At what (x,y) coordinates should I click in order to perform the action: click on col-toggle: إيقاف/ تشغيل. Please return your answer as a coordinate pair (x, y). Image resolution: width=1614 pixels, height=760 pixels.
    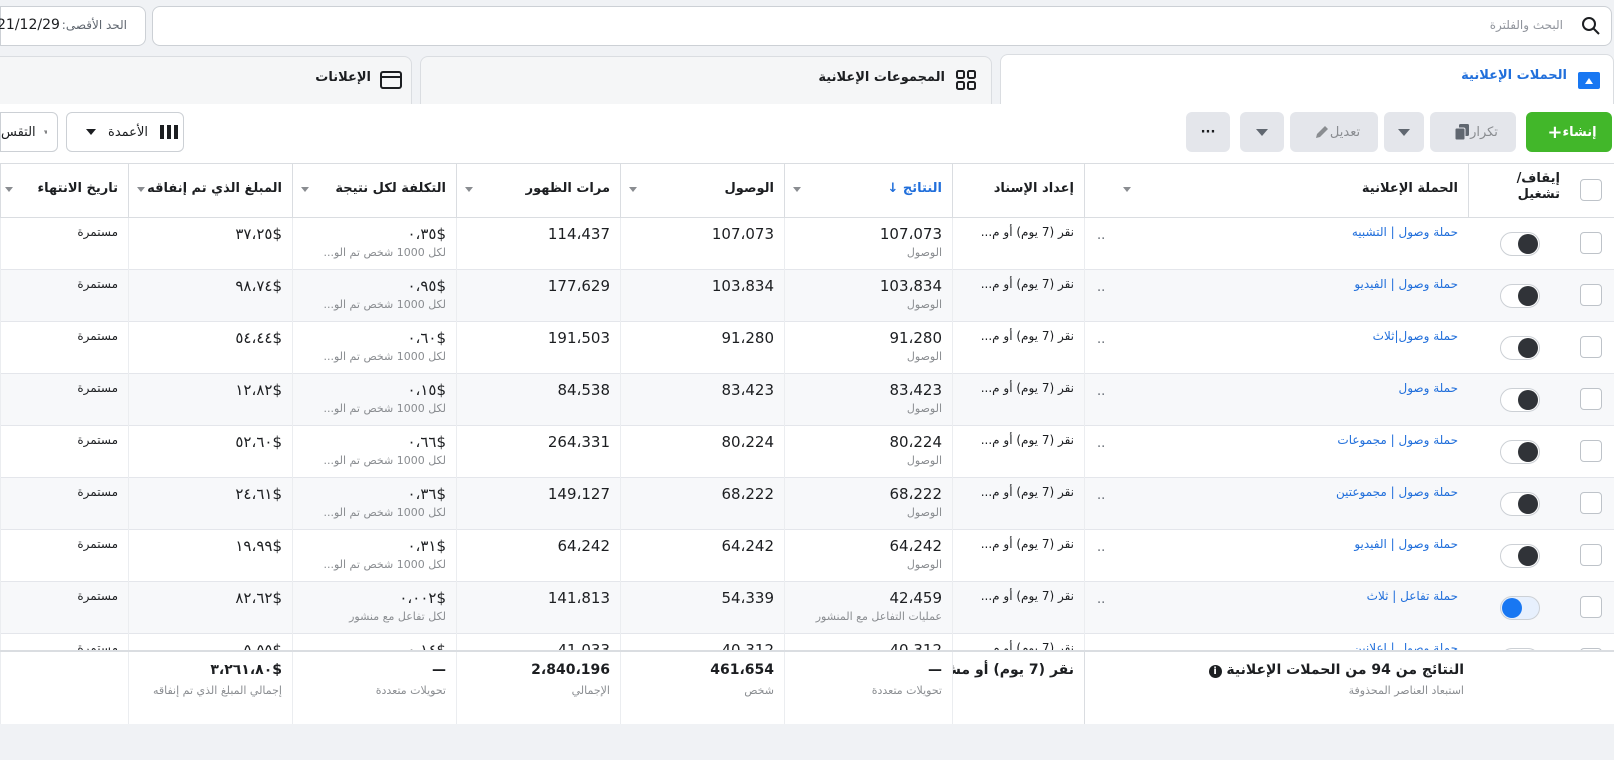
    Looking at the image, I should click on (1519, 190).